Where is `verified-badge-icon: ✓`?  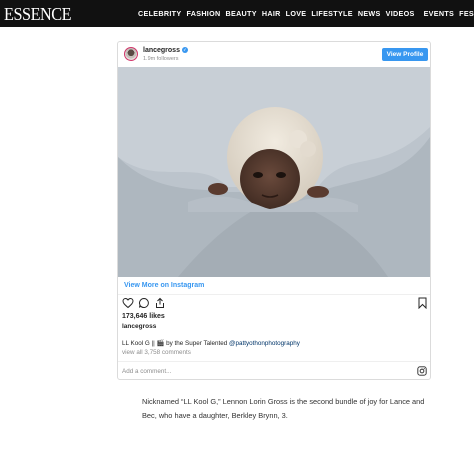 verified-badge-icon: ✓ is located at coordinates (184, 50).